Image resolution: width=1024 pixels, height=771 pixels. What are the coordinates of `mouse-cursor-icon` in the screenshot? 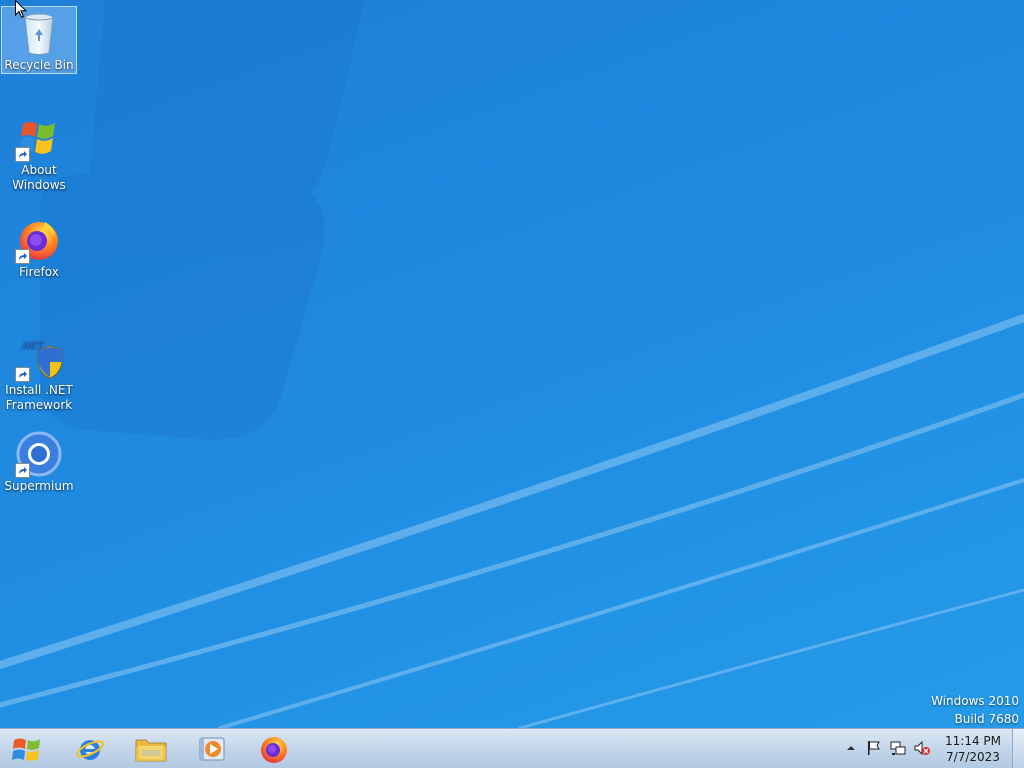 It's located at (21, 9).